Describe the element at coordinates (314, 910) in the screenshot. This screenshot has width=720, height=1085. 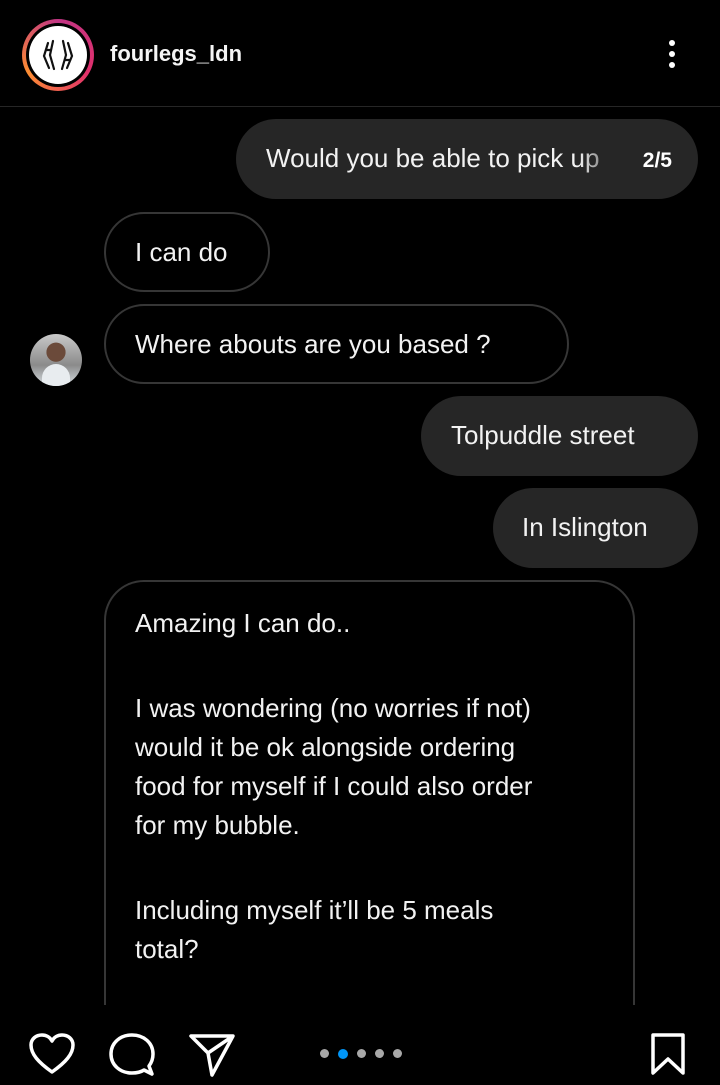
I see `message-line: Including myself it’ll be 5 meals` at that location.